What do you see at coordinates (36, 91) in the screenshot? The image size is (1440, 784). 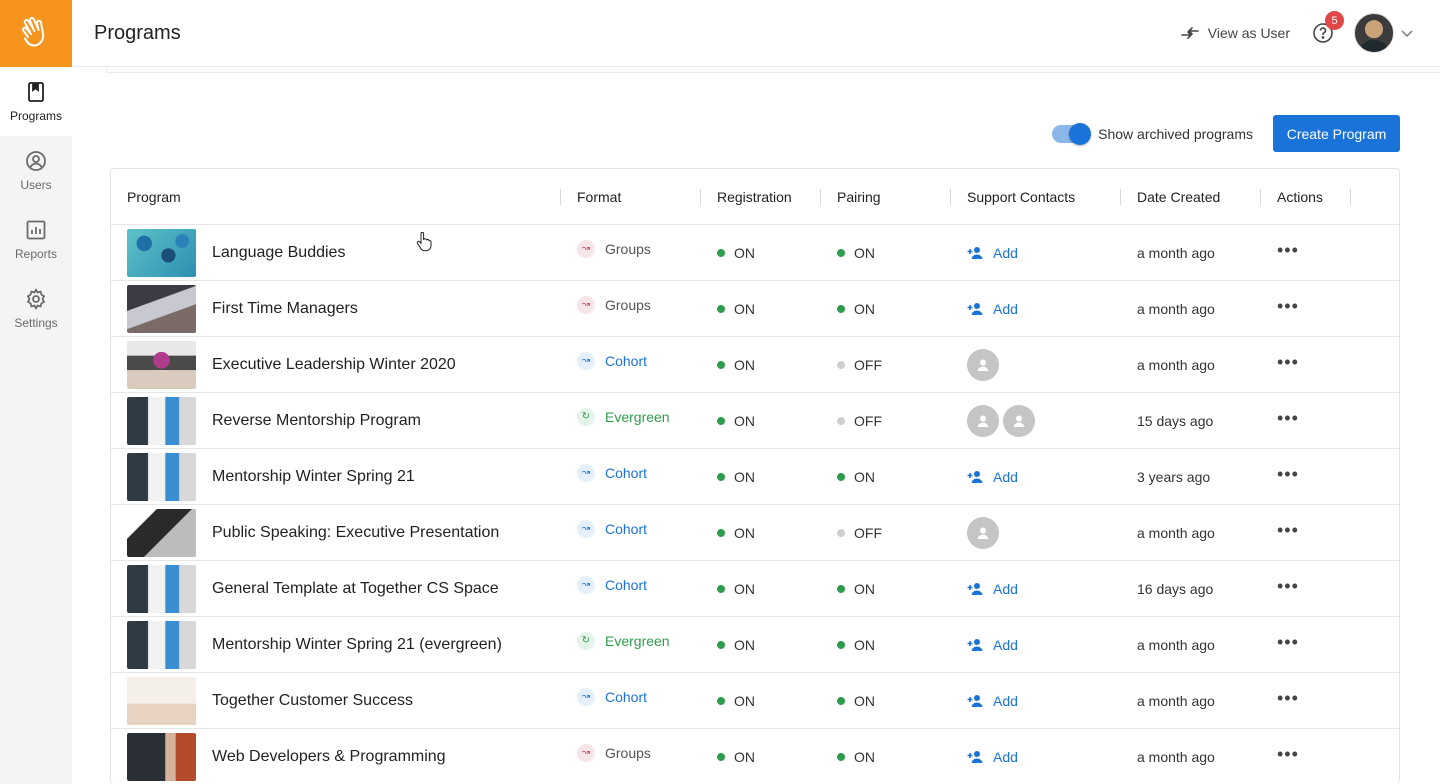 I see `bookmark-icon` at bounding box center [36, 91].